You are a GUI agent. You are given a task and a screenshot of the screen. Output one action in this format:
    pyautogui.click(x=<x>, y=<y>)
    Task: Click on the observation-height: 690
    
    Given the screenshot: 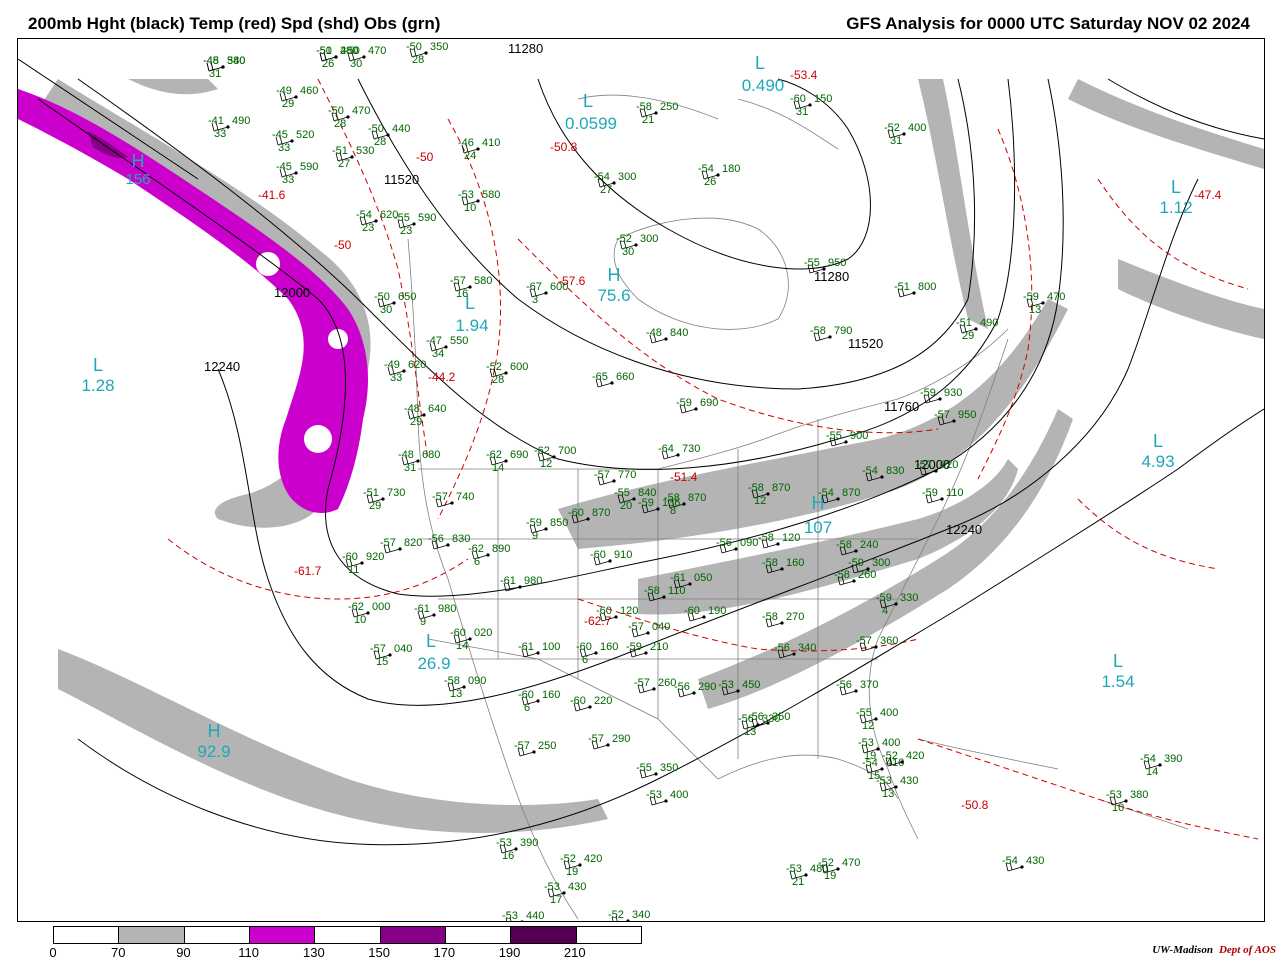 What is the action you would take?
    pyautogui.click(x=709, y=403)
    